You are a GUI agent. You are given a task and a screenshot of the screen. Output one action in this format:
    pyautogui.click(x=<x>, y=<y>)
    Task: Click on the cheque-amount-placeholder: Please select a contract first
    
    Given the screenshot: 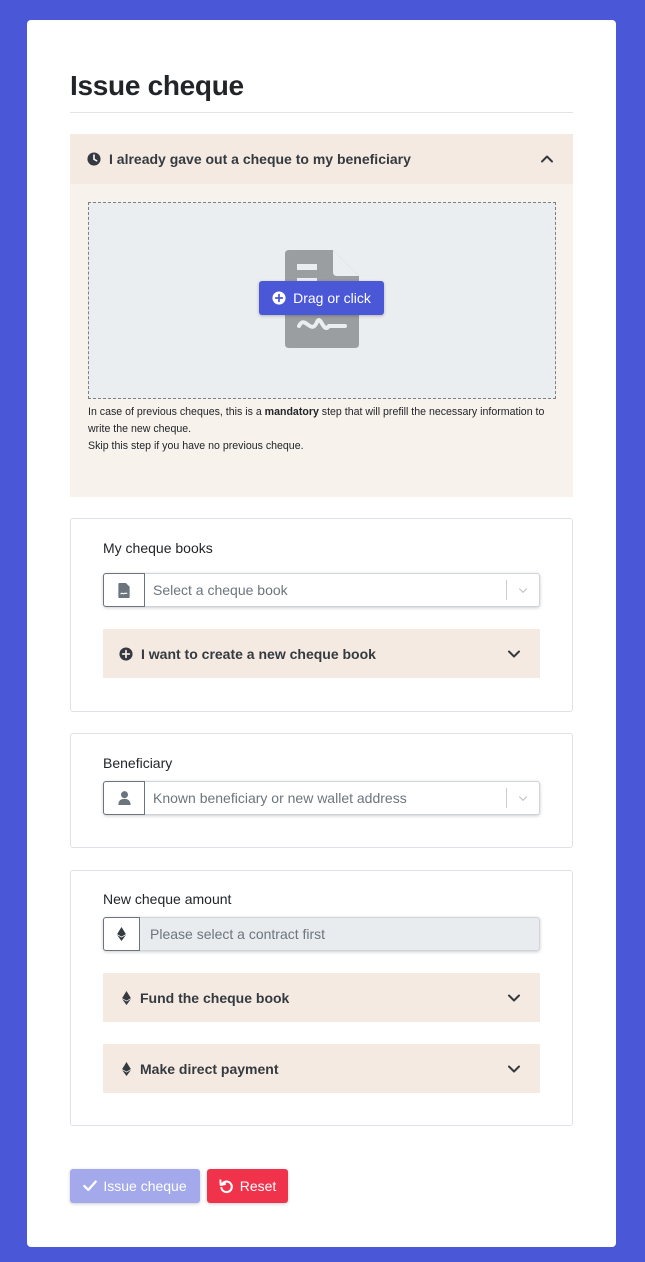 What is the action you would take?
    pyautogui.click(x=238, y=934)
    